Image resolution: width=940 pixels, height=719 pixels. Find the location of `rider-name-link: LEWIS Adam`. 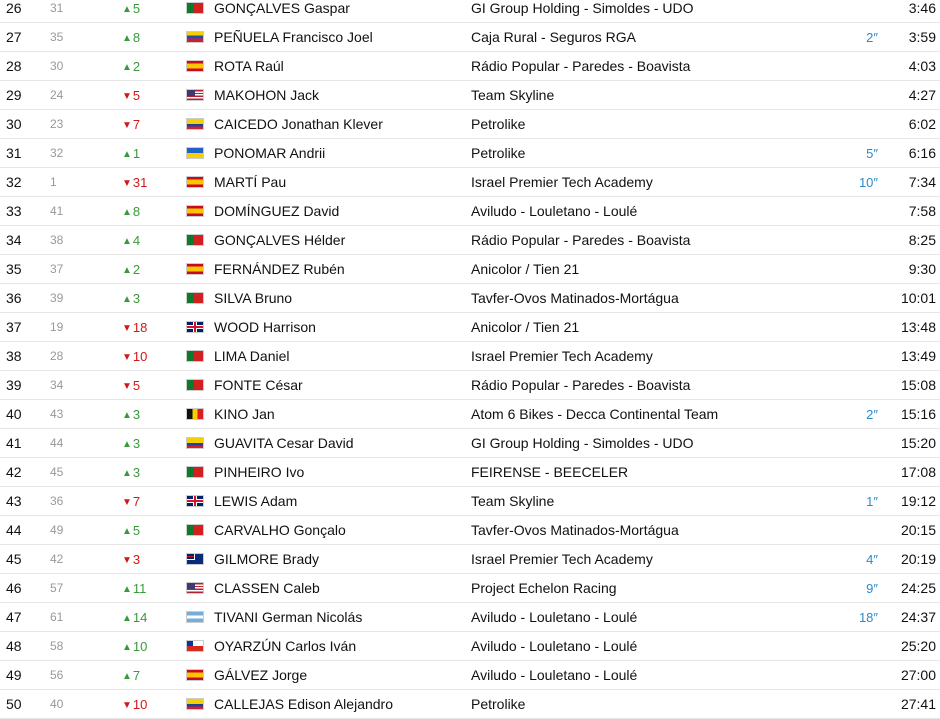

rider-name-link: LEWIS Adam is located at coordinates (342, 501).